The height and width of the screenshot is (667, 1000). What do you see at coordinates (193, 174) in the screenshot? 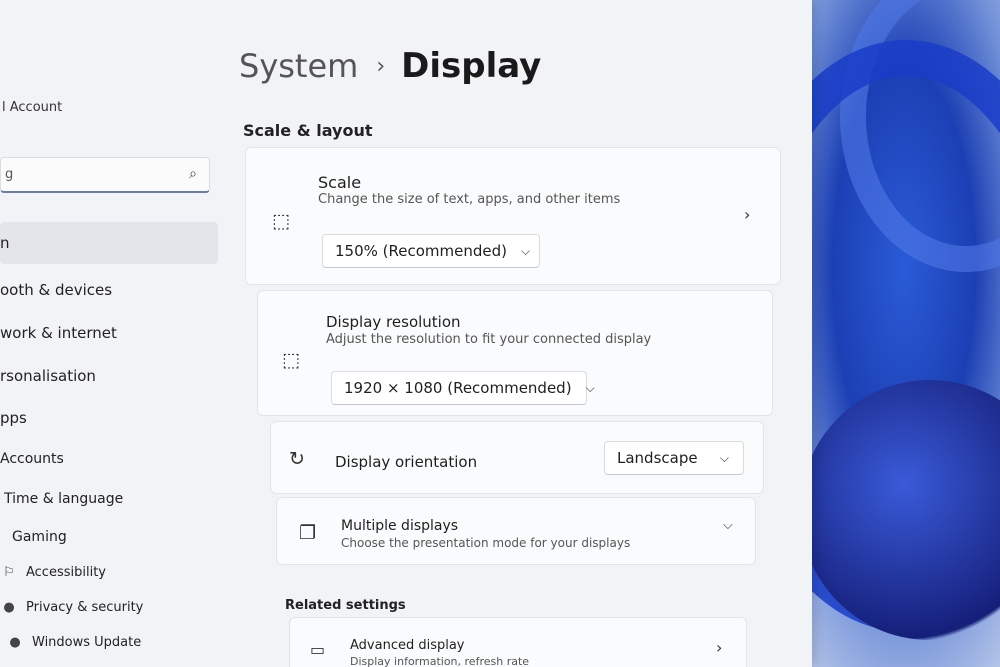
I see `search-icon: ⌕` at bounding box center [193, 174].